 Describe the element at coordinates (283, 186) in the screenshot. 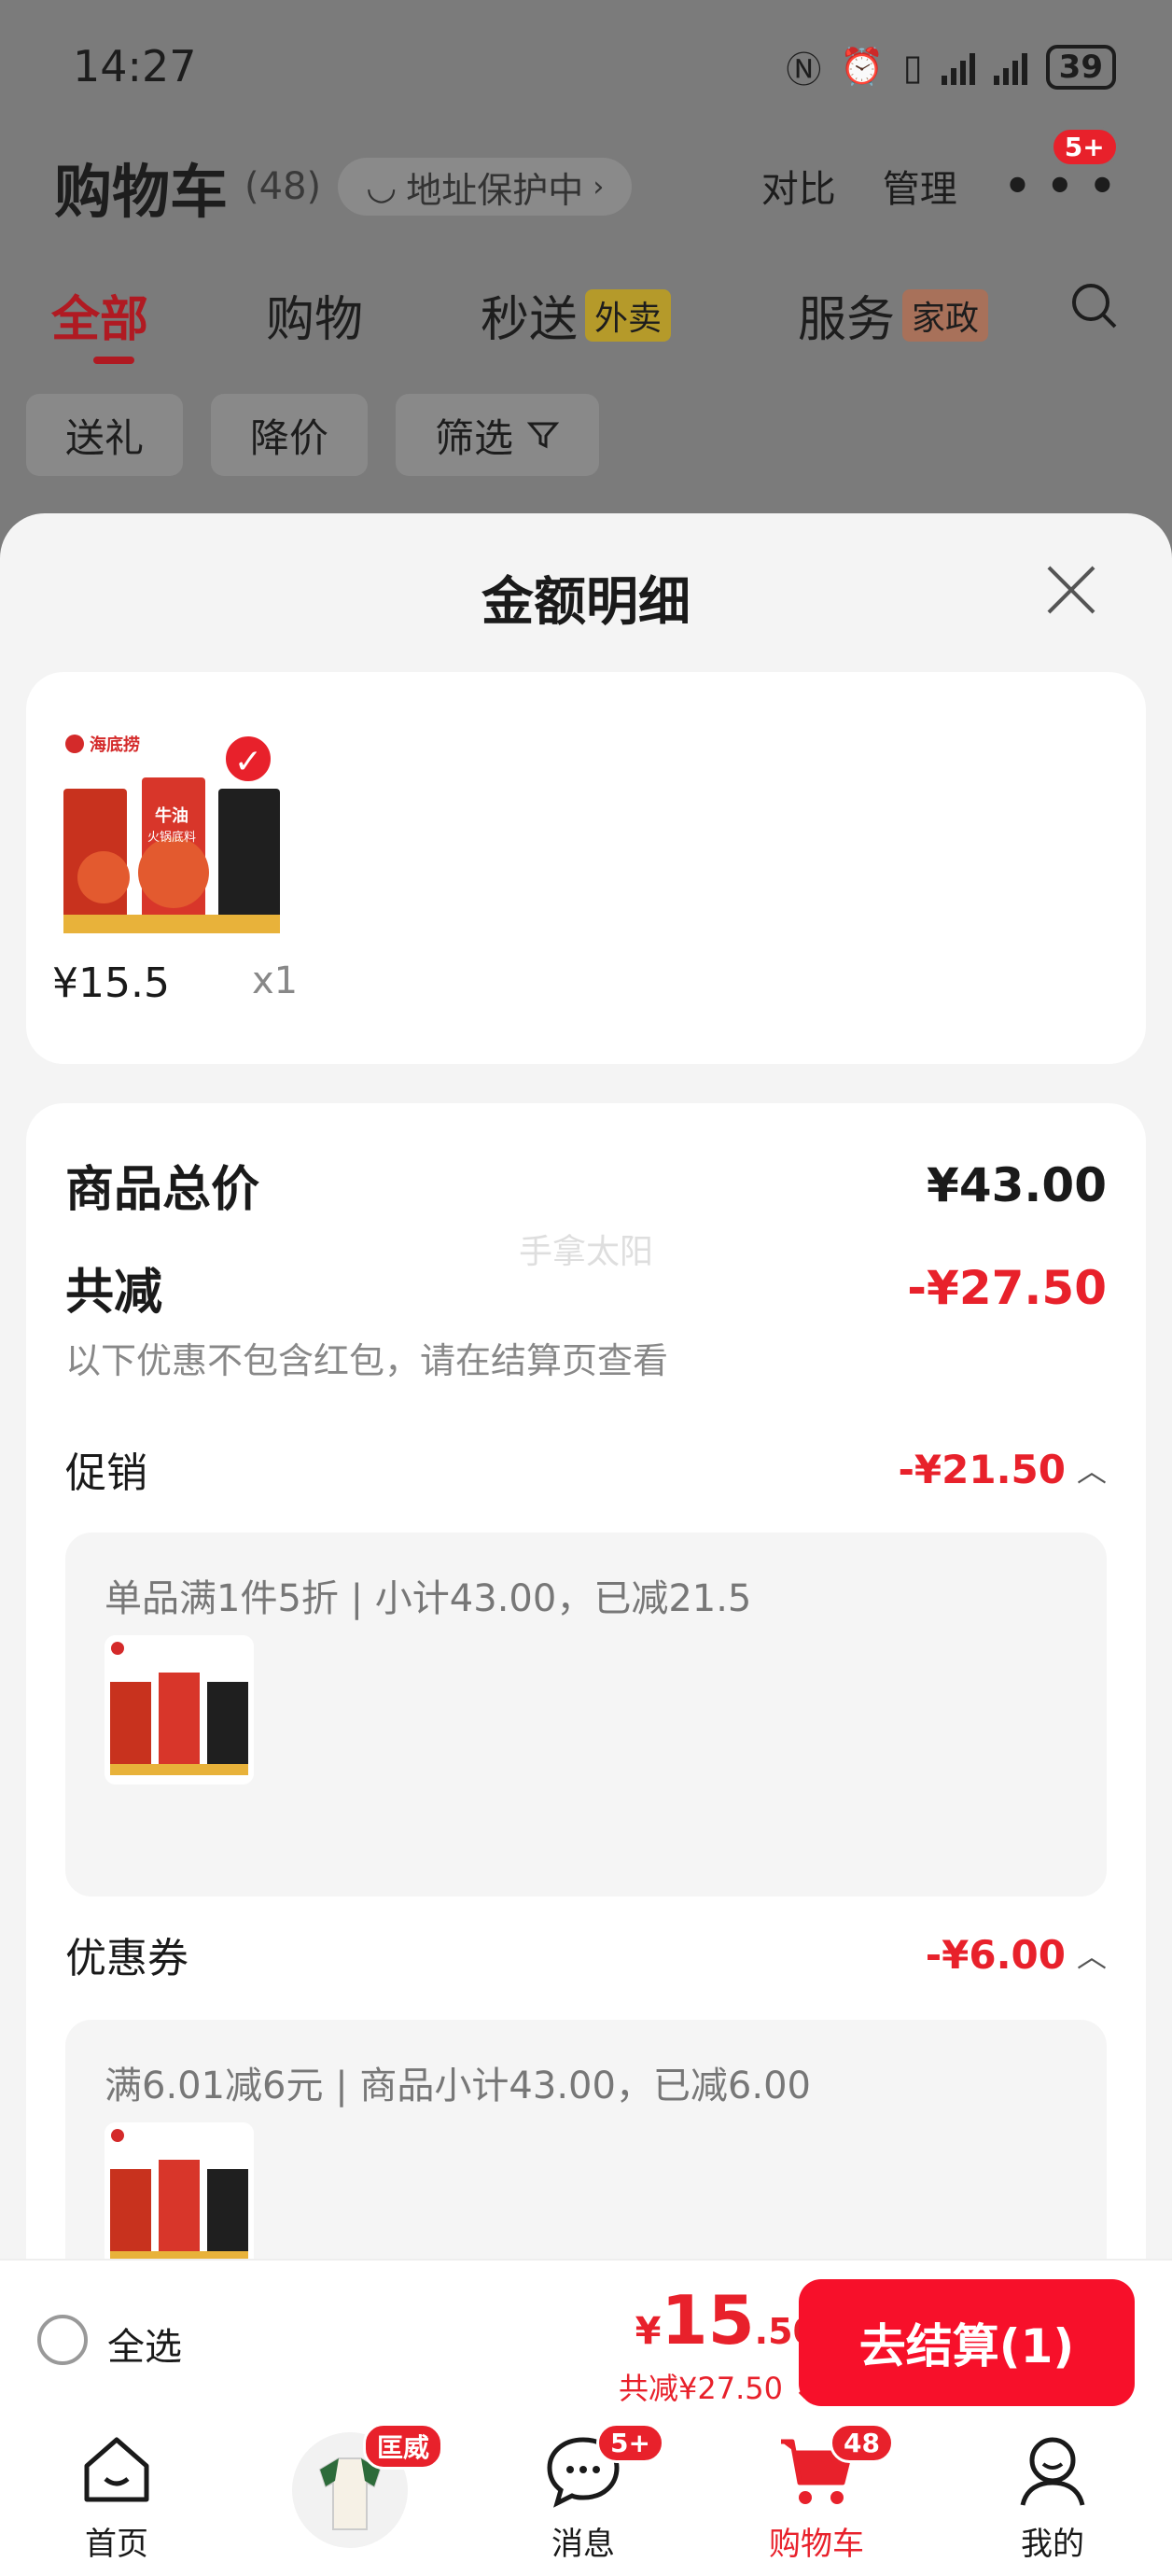

I see `cart-count: (48)` at that location.